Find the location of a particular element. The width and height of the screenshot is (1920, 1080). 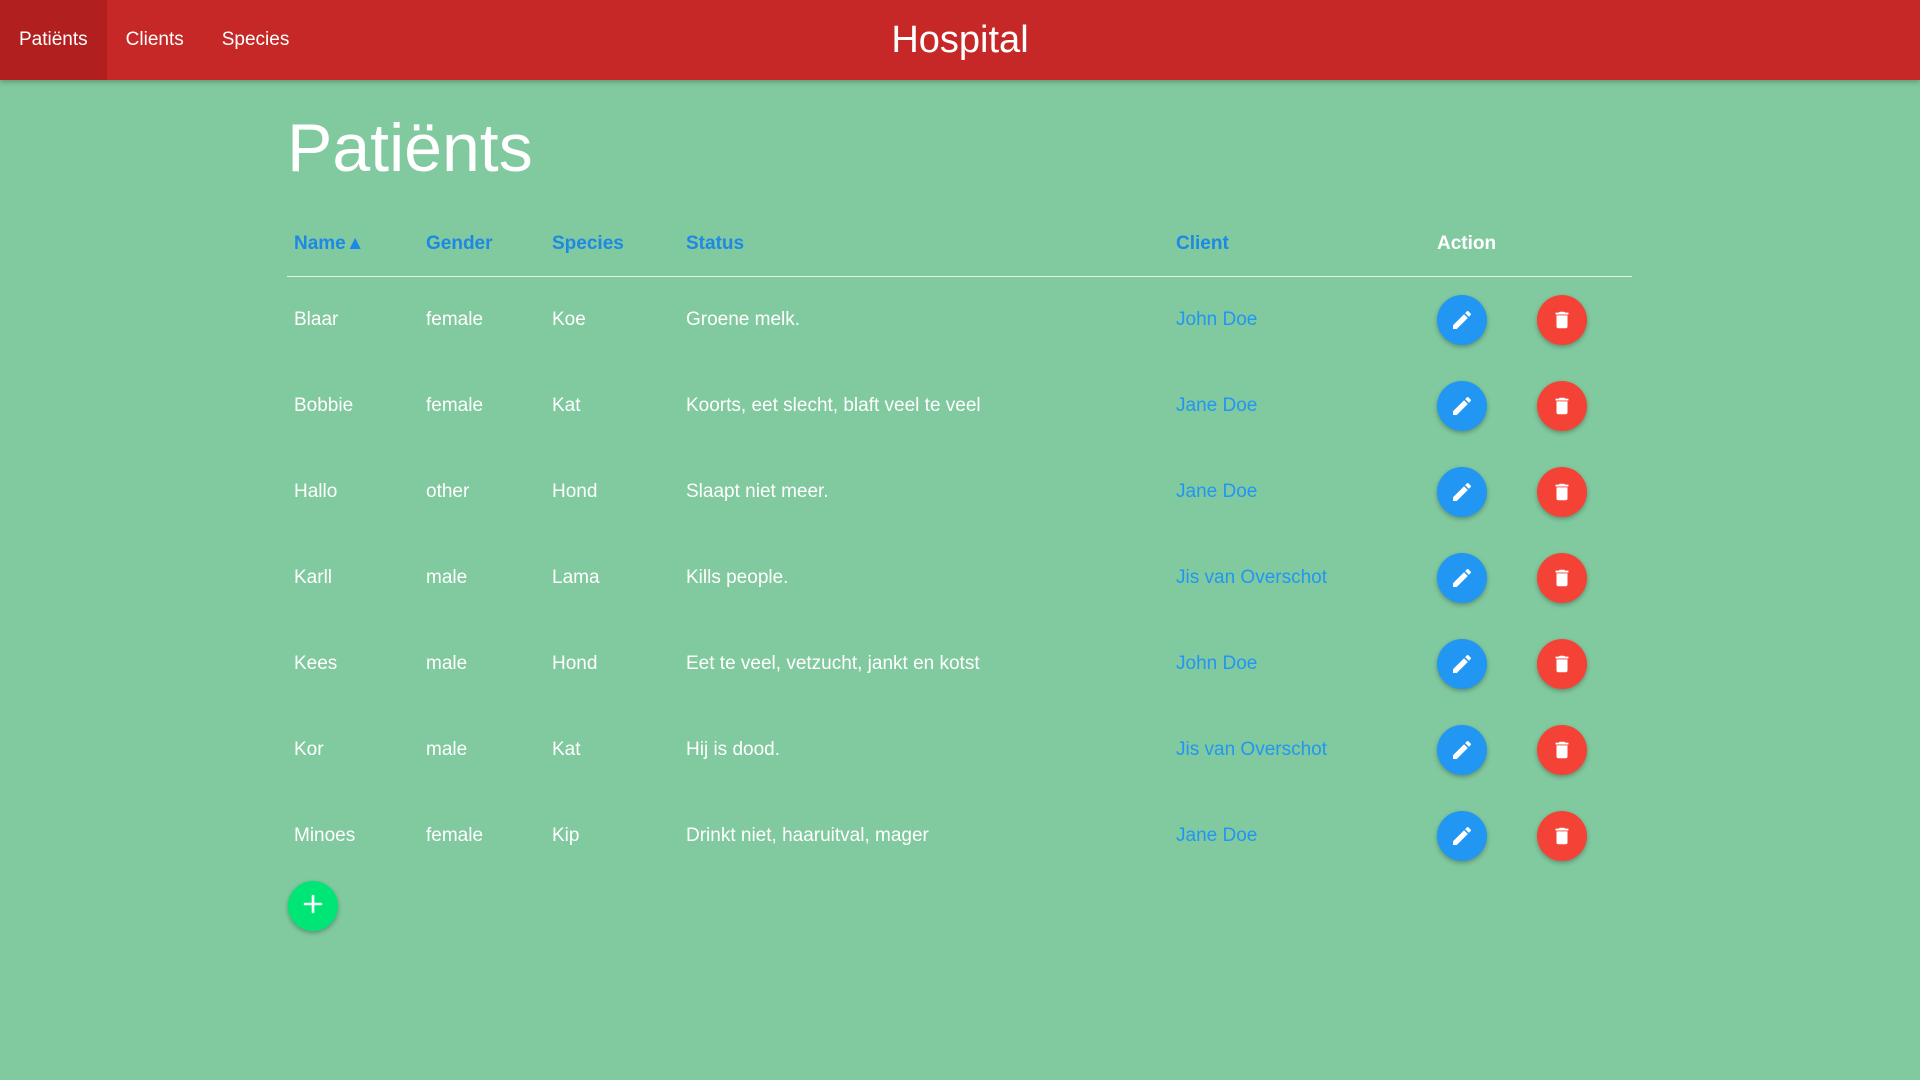

nav-links: Patiënts Clients Species is located at coordinates (154, 40).